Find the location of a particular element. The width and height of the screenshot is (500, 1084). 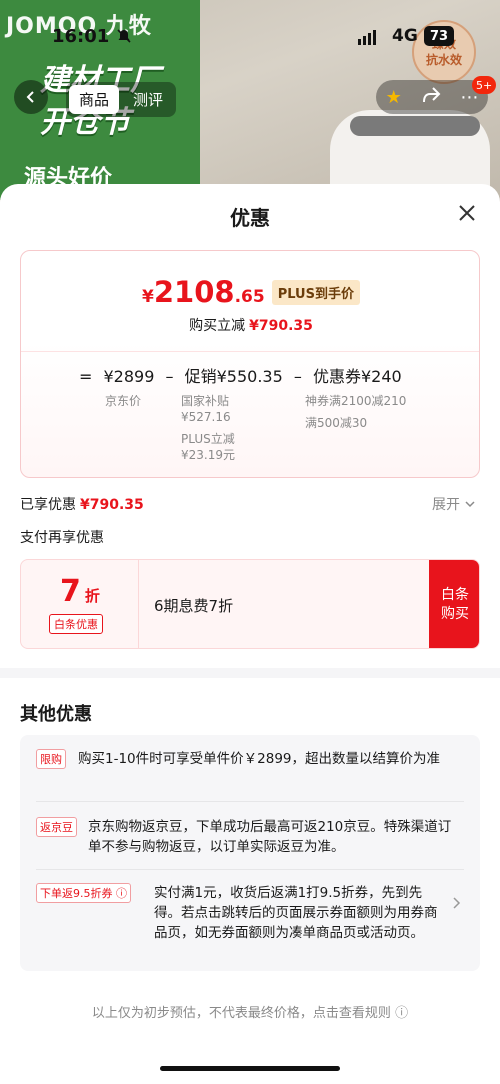

promo-subsidy-value: ¥527.16 is located at coordinates (206, 417).